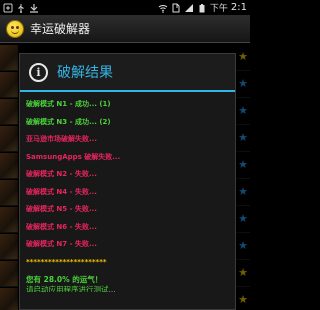 Image resolution: width=320 pixels, height=310 pixels. I want to click on result-line-success: 破解模式 N3 - 成功... (2), so click(68, 121).